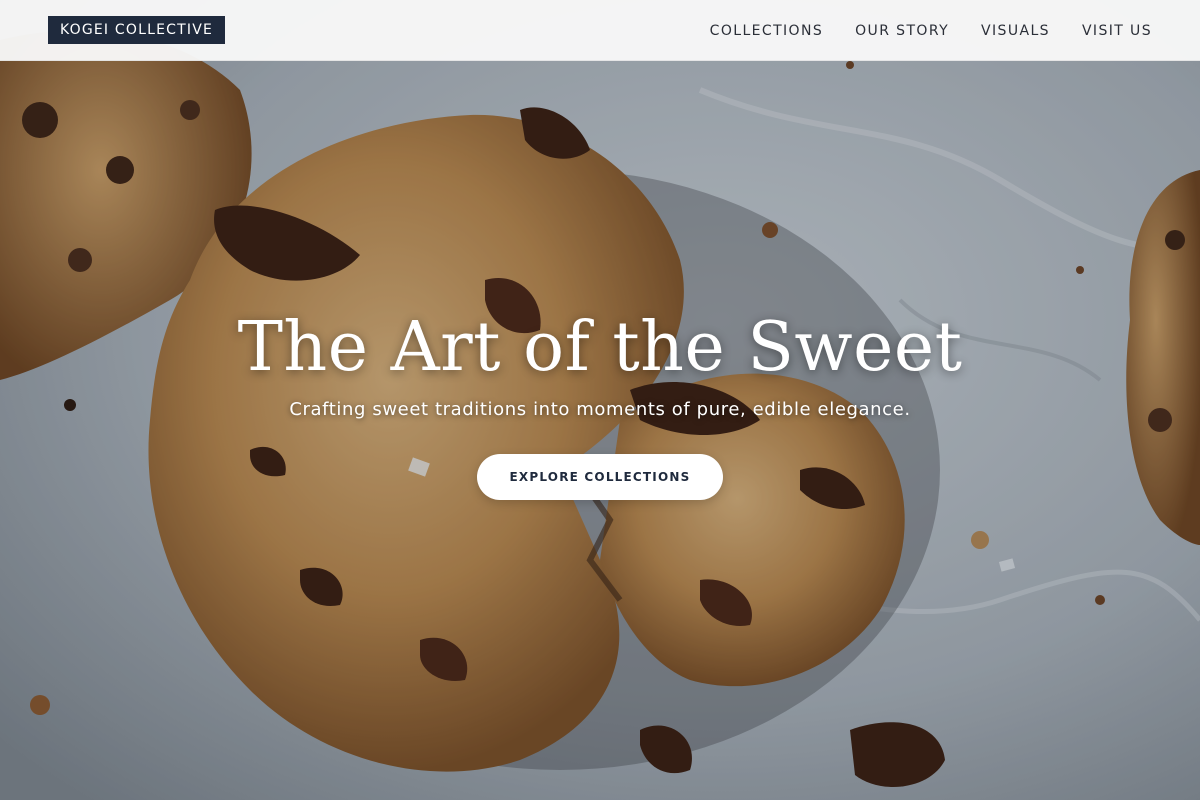  What do you see at coordinates (600, 347) in the screenshot?
I see `hero-title: The Art of the Sweet` at bounding box center [600, 347].